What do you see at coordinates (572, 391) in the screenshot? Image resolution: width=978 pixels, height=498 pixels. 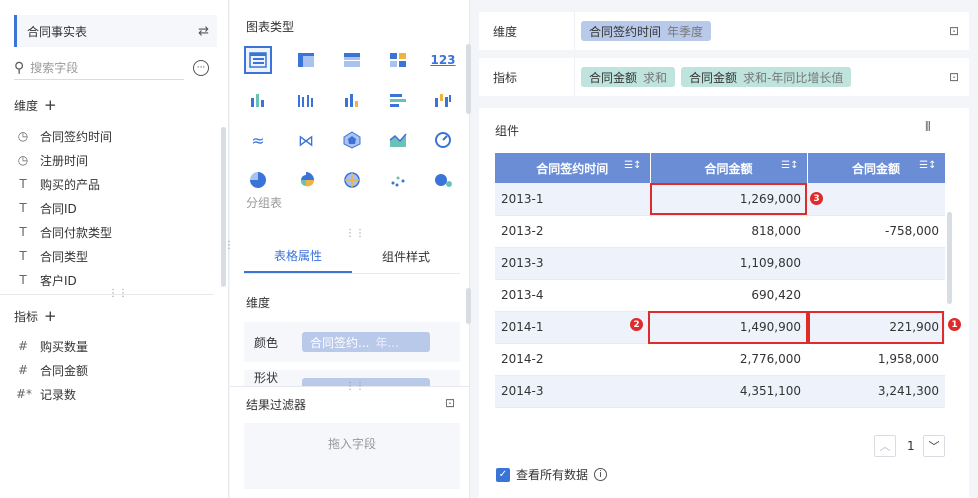 I see `table-cell: 2014-3` at bounding box center [572, 391].